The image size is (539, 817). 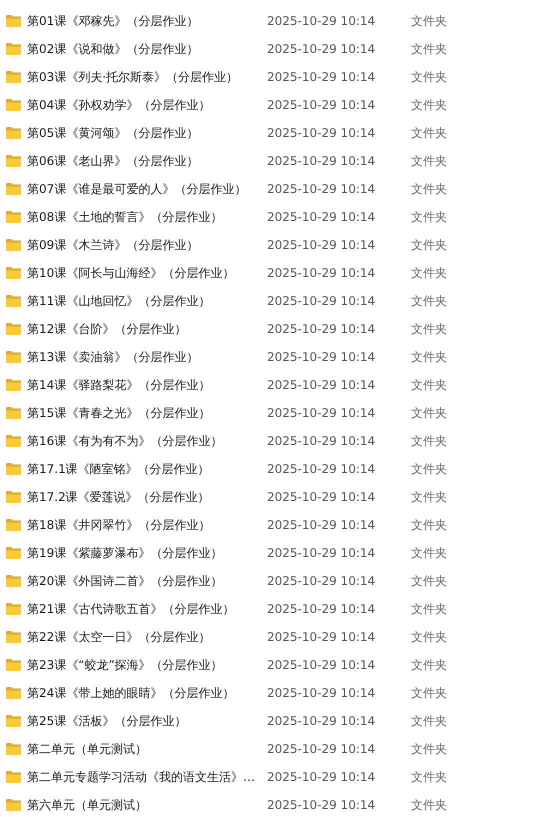 What do you see at coordinates (130, 609) in the screenshot?
I see `file-name: 第21课《古代诗歌五首》（分层作业）` at bounding box center [130, 609].